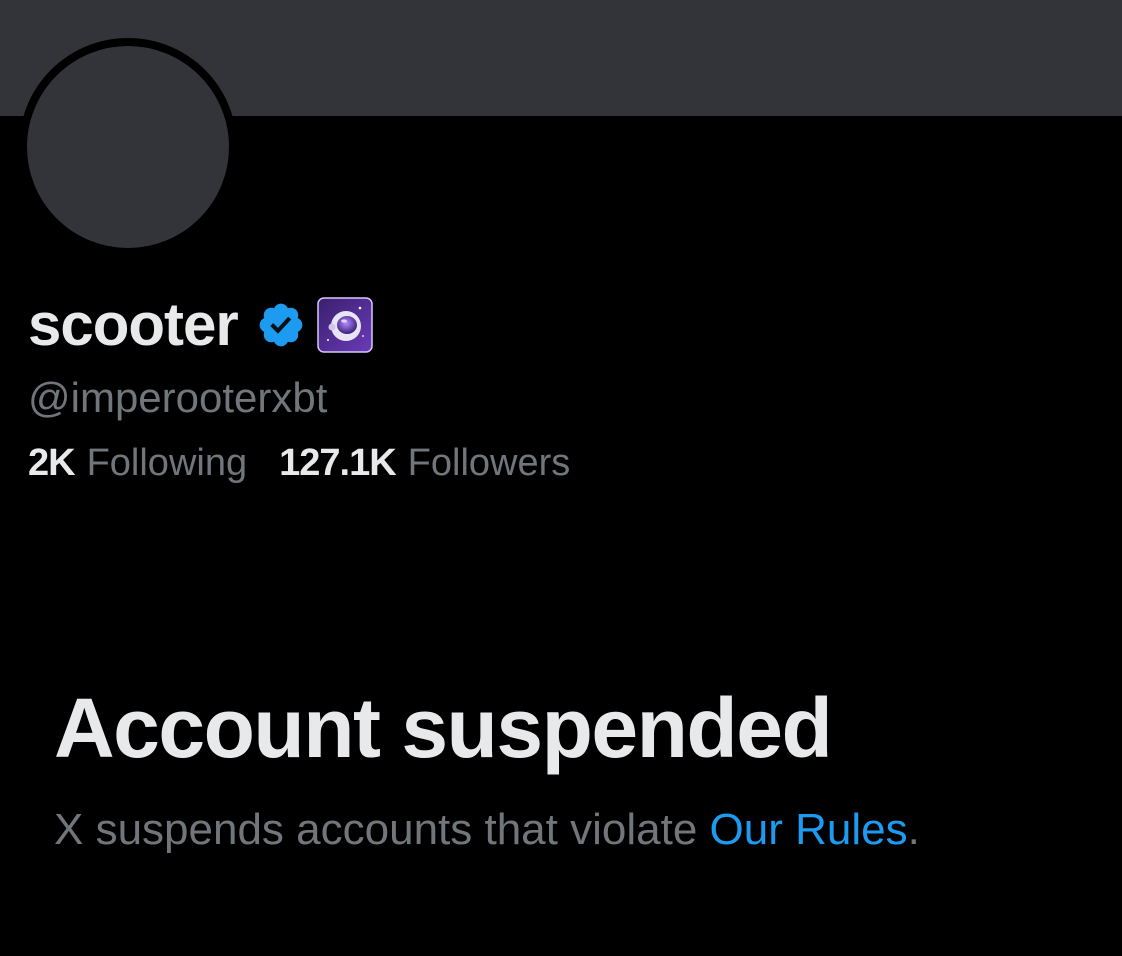  I want to click on avatar, so click(128, 147).